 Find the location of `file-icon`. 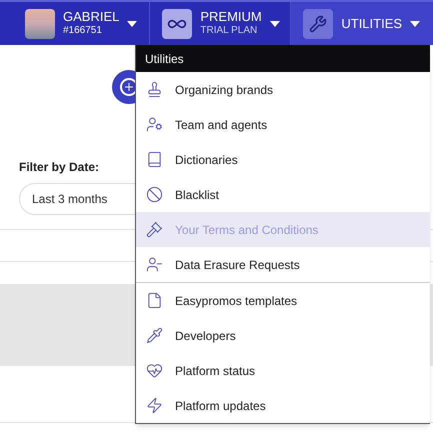

file-icon is located at coordinates (154, 300).